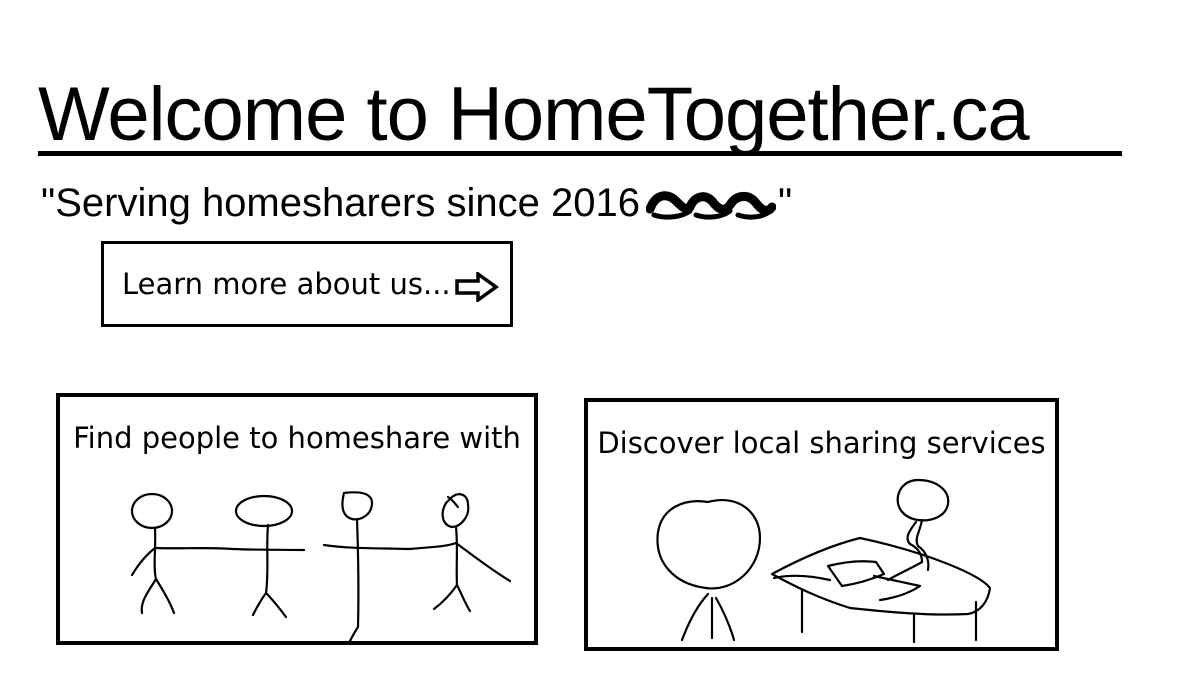 The height and width of the screenshot is (695, 1186). I want to click on tagline: "Serving homesharers since 2016 ", so click(416, 203).